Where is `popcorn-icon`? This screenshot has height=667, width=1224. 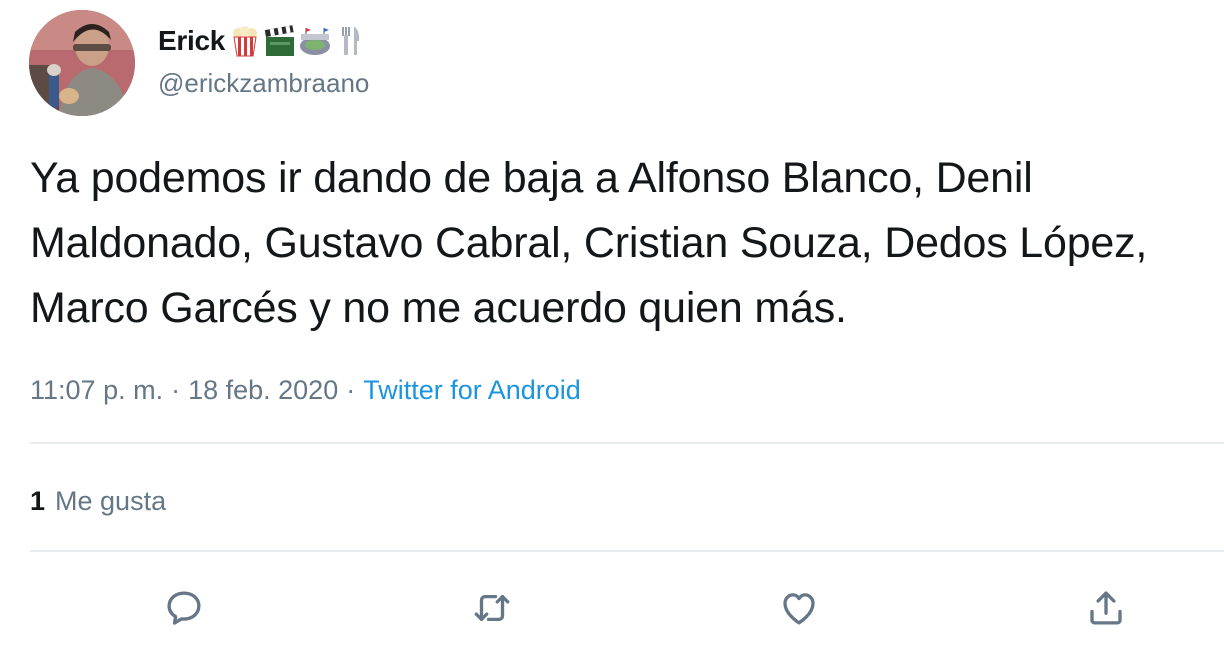 popcorn-icon is located at coordinates (245, 41).